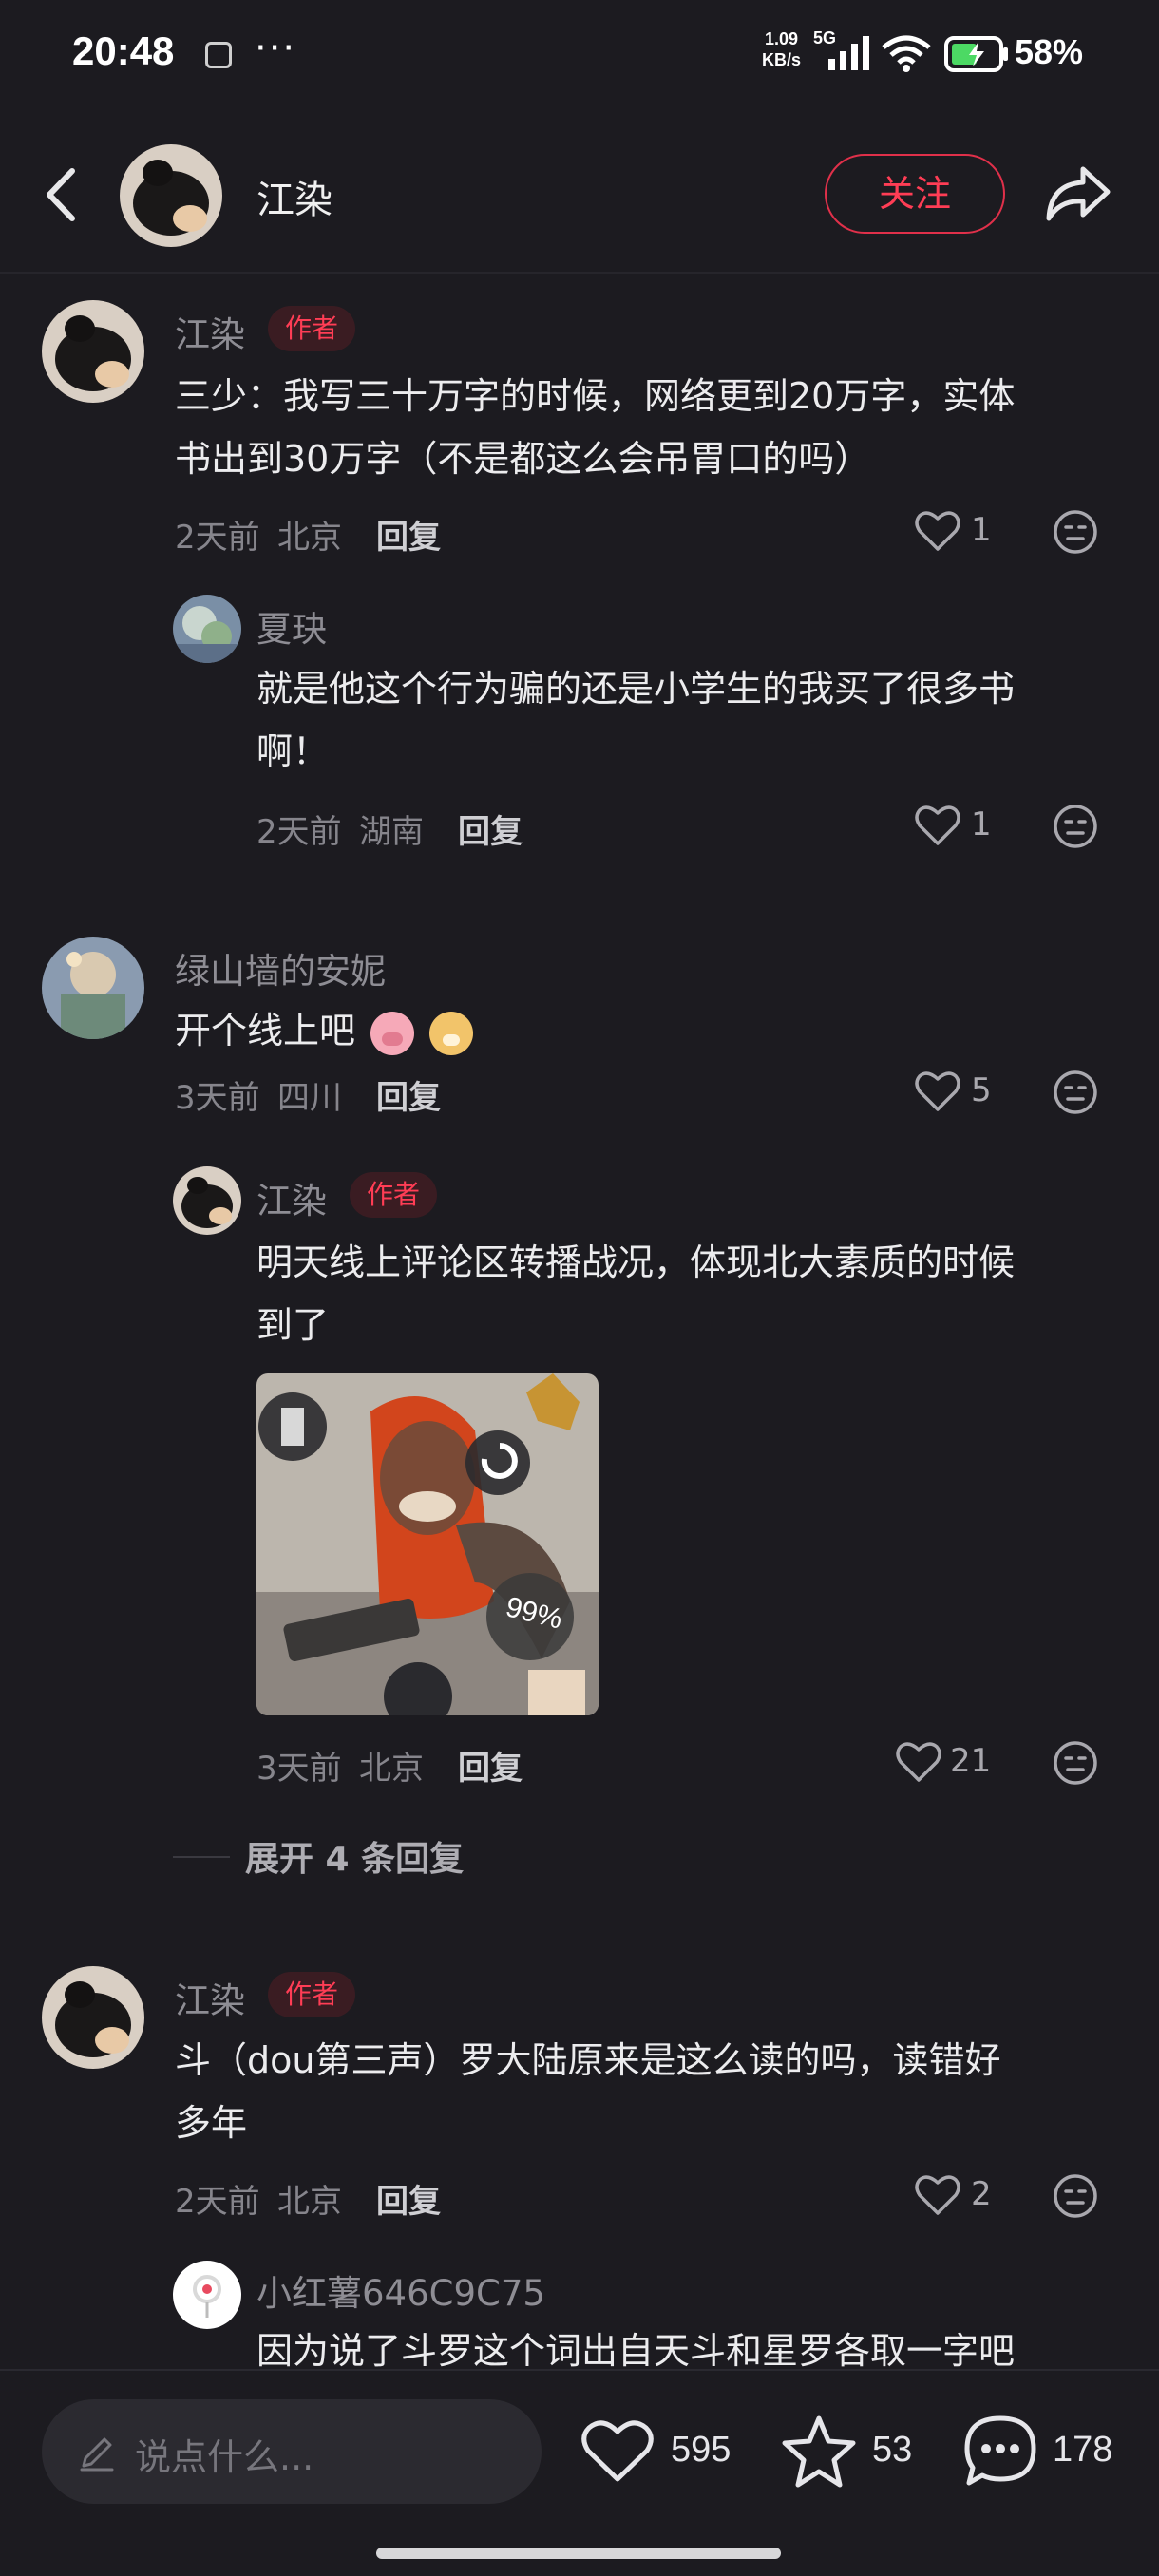 The image size is (1159, 2576). I want to click on header: 江染 关注, so click(579, 194).